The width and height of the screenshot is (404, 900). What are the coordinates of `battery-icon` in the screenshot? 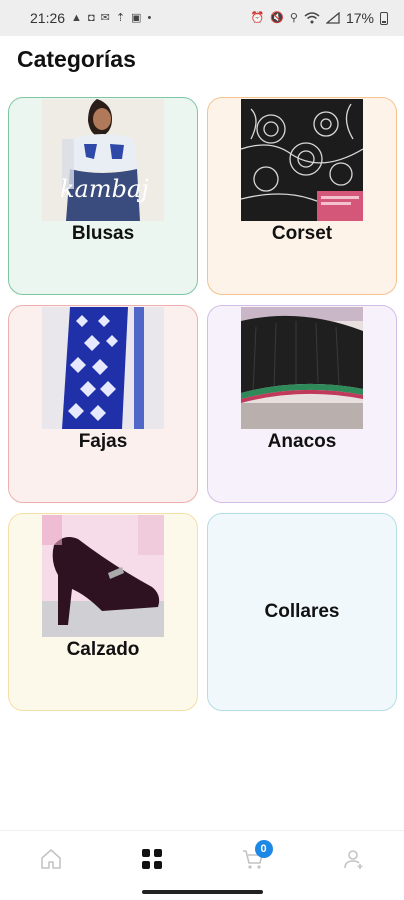 It's located at (384, 18).